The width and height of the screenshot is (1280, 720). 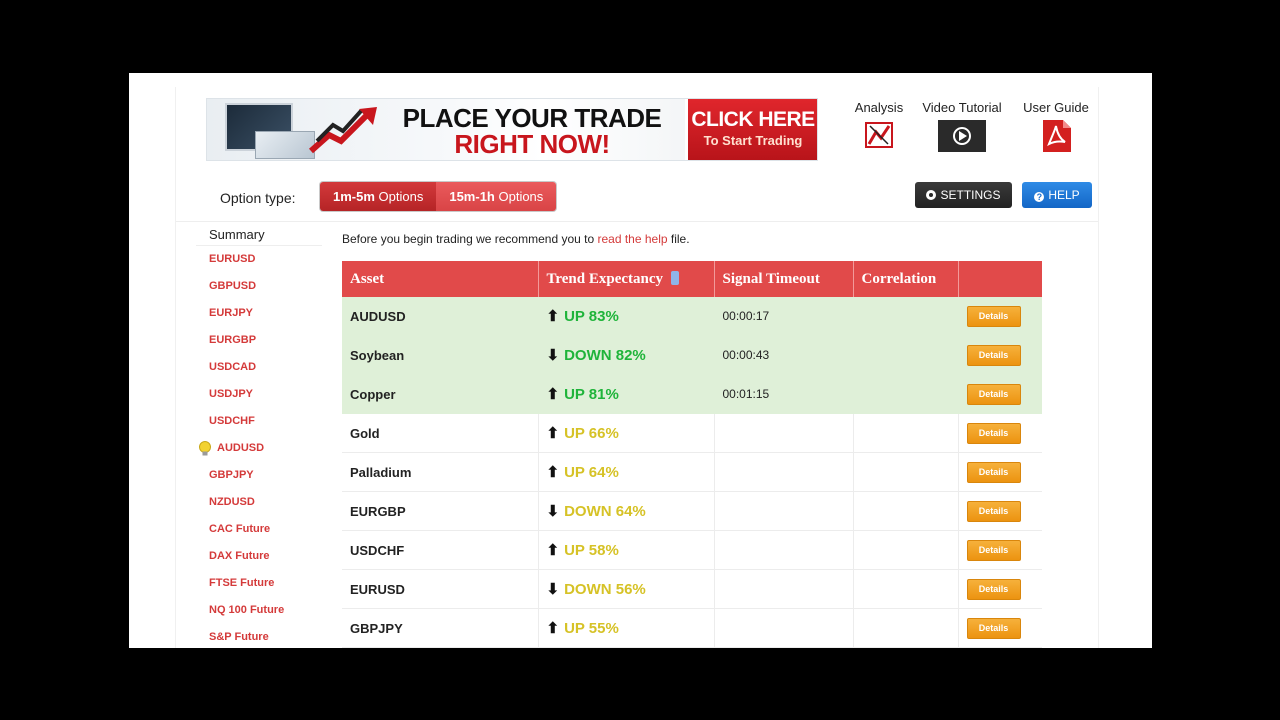 What do you see at coordinates (496, 196) in the screenshot?
I see `option-15m-1h-button: 15m-1h Options` at bounding box center [496, 196].